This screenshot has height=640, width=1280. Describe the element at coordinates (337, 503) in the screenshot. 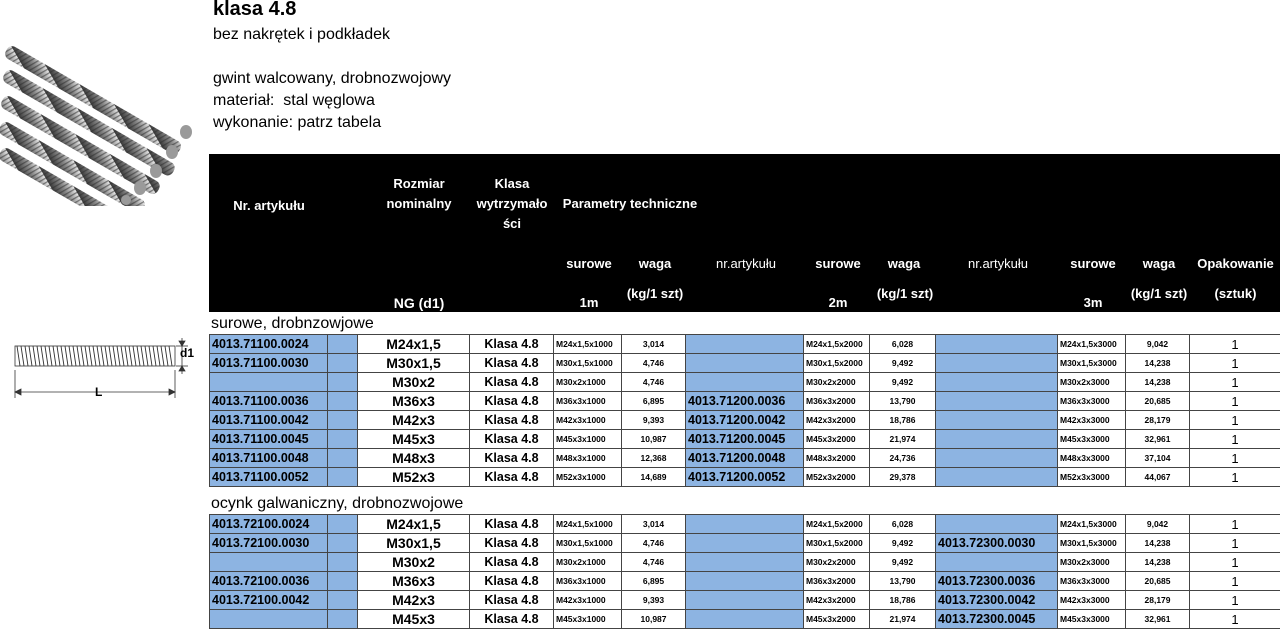

I see `section-label-galvanized: ocynk galwaniczny, drobnozwojowe` at that location.